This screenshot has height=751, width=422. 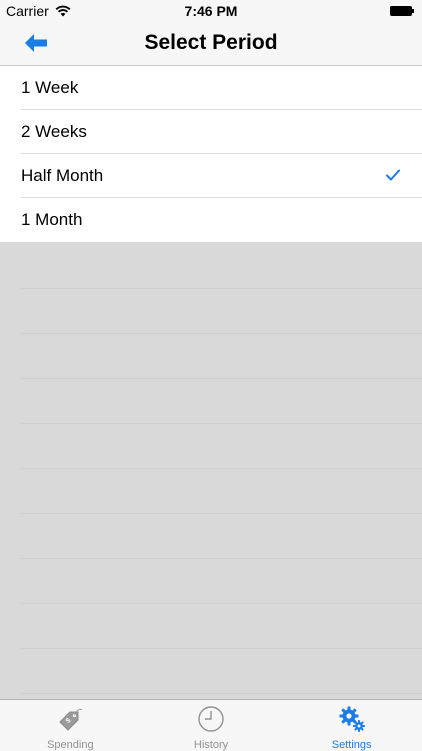 I want to click on tab-spending: $ Spending, so click(x=70, y=725).